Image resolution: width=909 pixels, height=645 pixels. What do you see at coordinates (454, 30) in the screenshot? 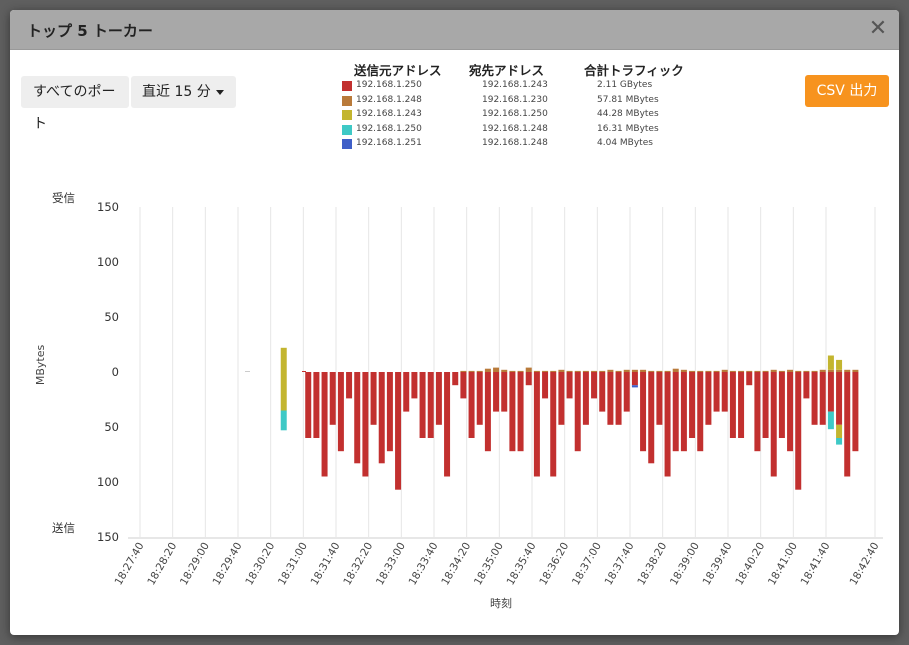
I see `dialog-header: トップ 5 トーカー ✕` at bounding box center [454, 30].